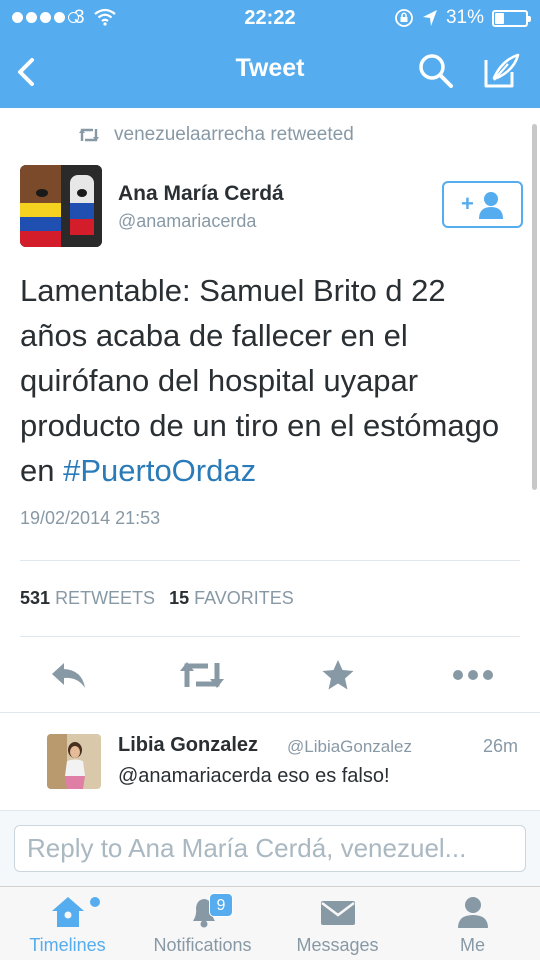  Describe the element at coordinates (500, 746) in the screenshot. I see `reply-time: 26m` at that location.